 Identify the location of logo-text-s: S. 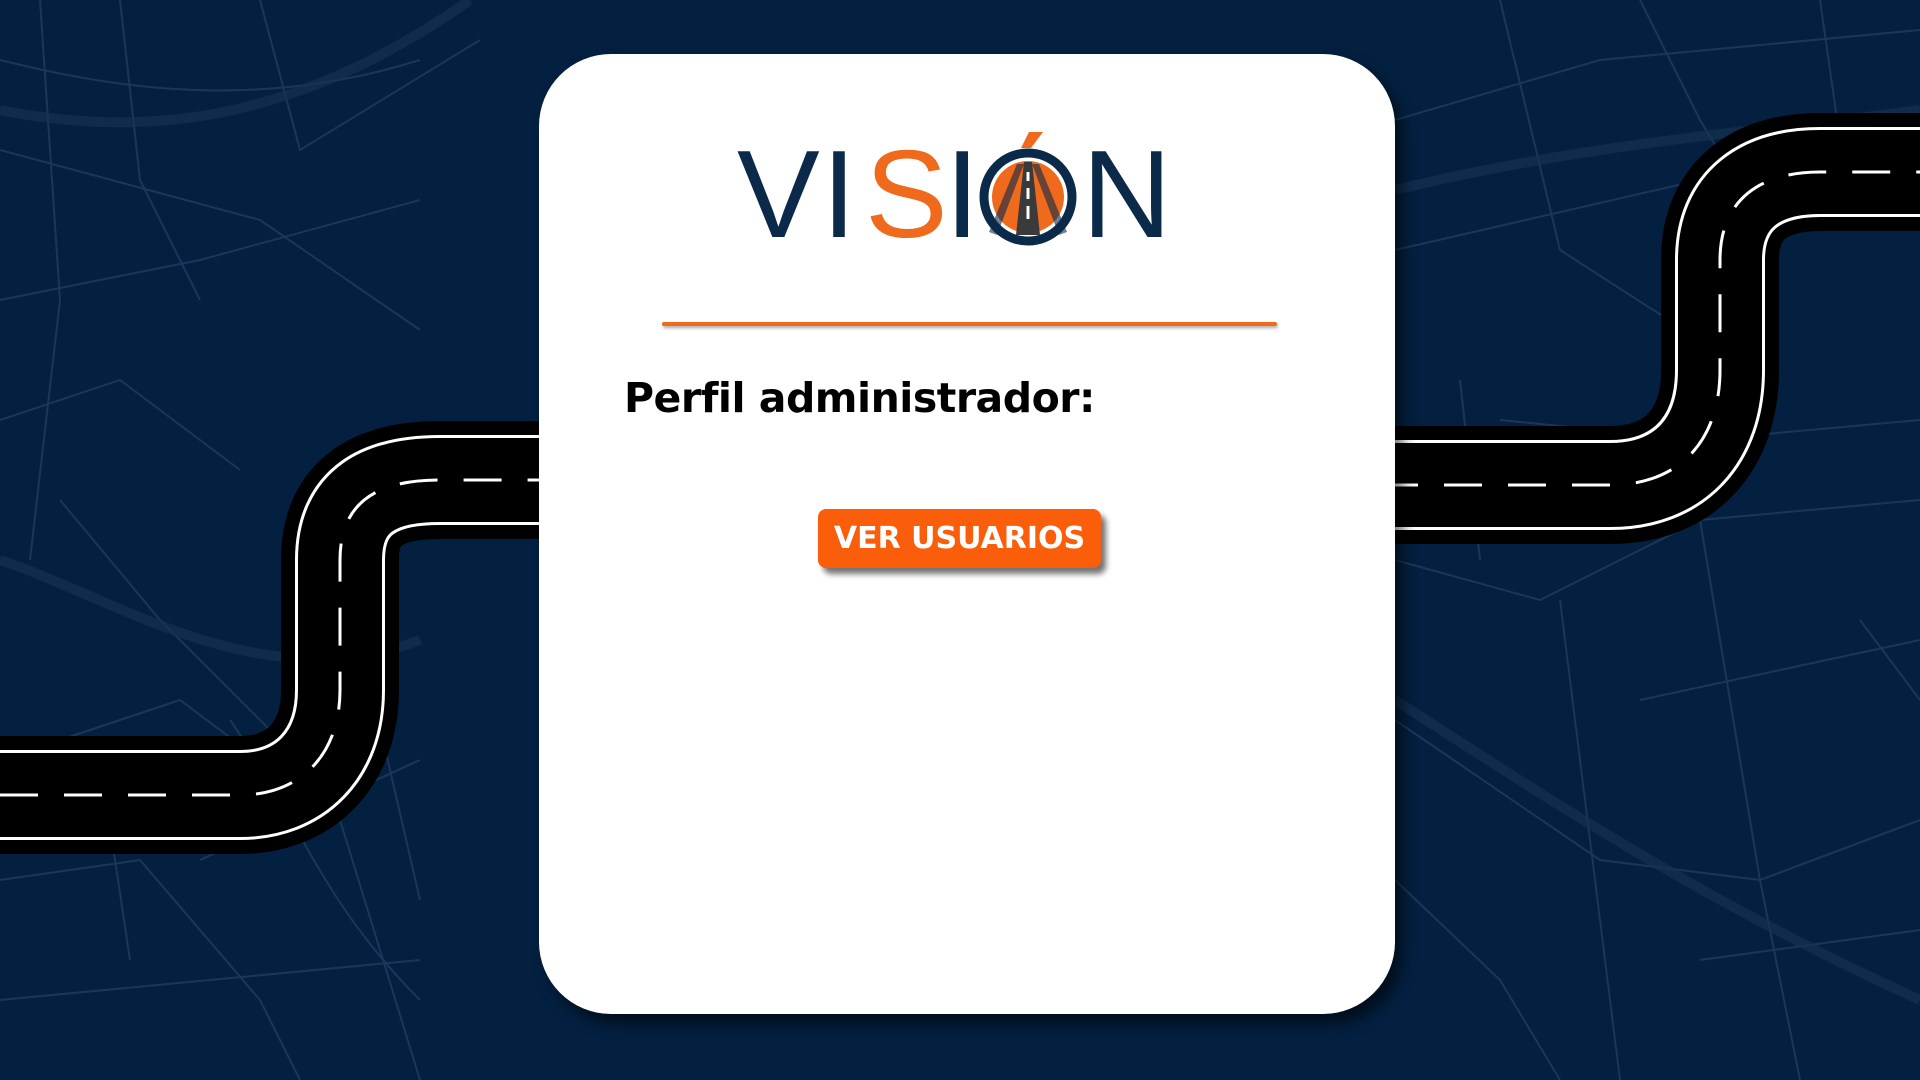
(906, 192).